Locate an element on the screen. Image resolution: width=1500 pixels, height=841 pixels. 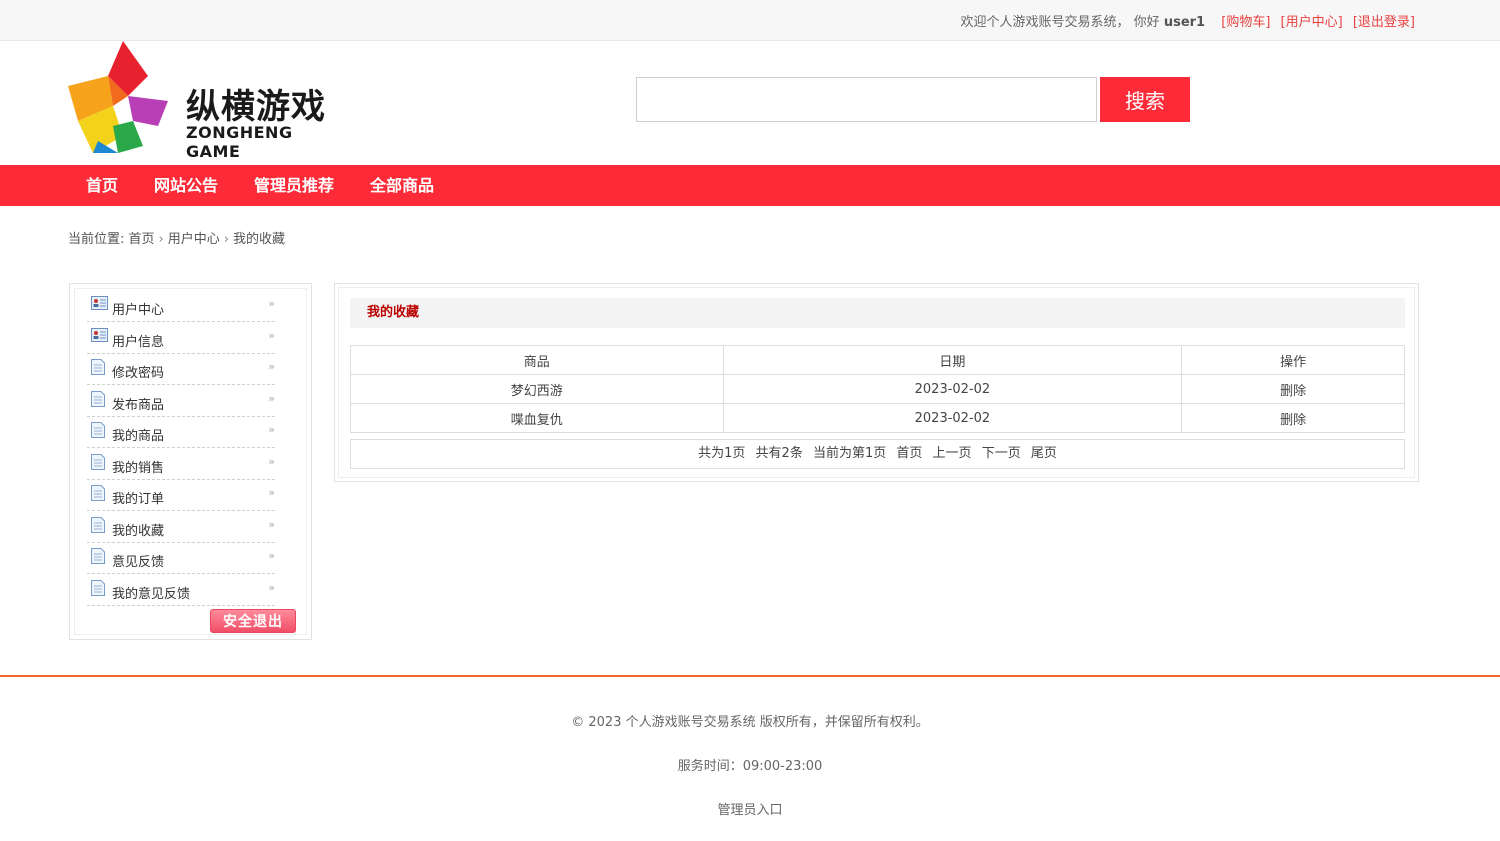
logo-mark-icon is located at coordinates (118, 97).